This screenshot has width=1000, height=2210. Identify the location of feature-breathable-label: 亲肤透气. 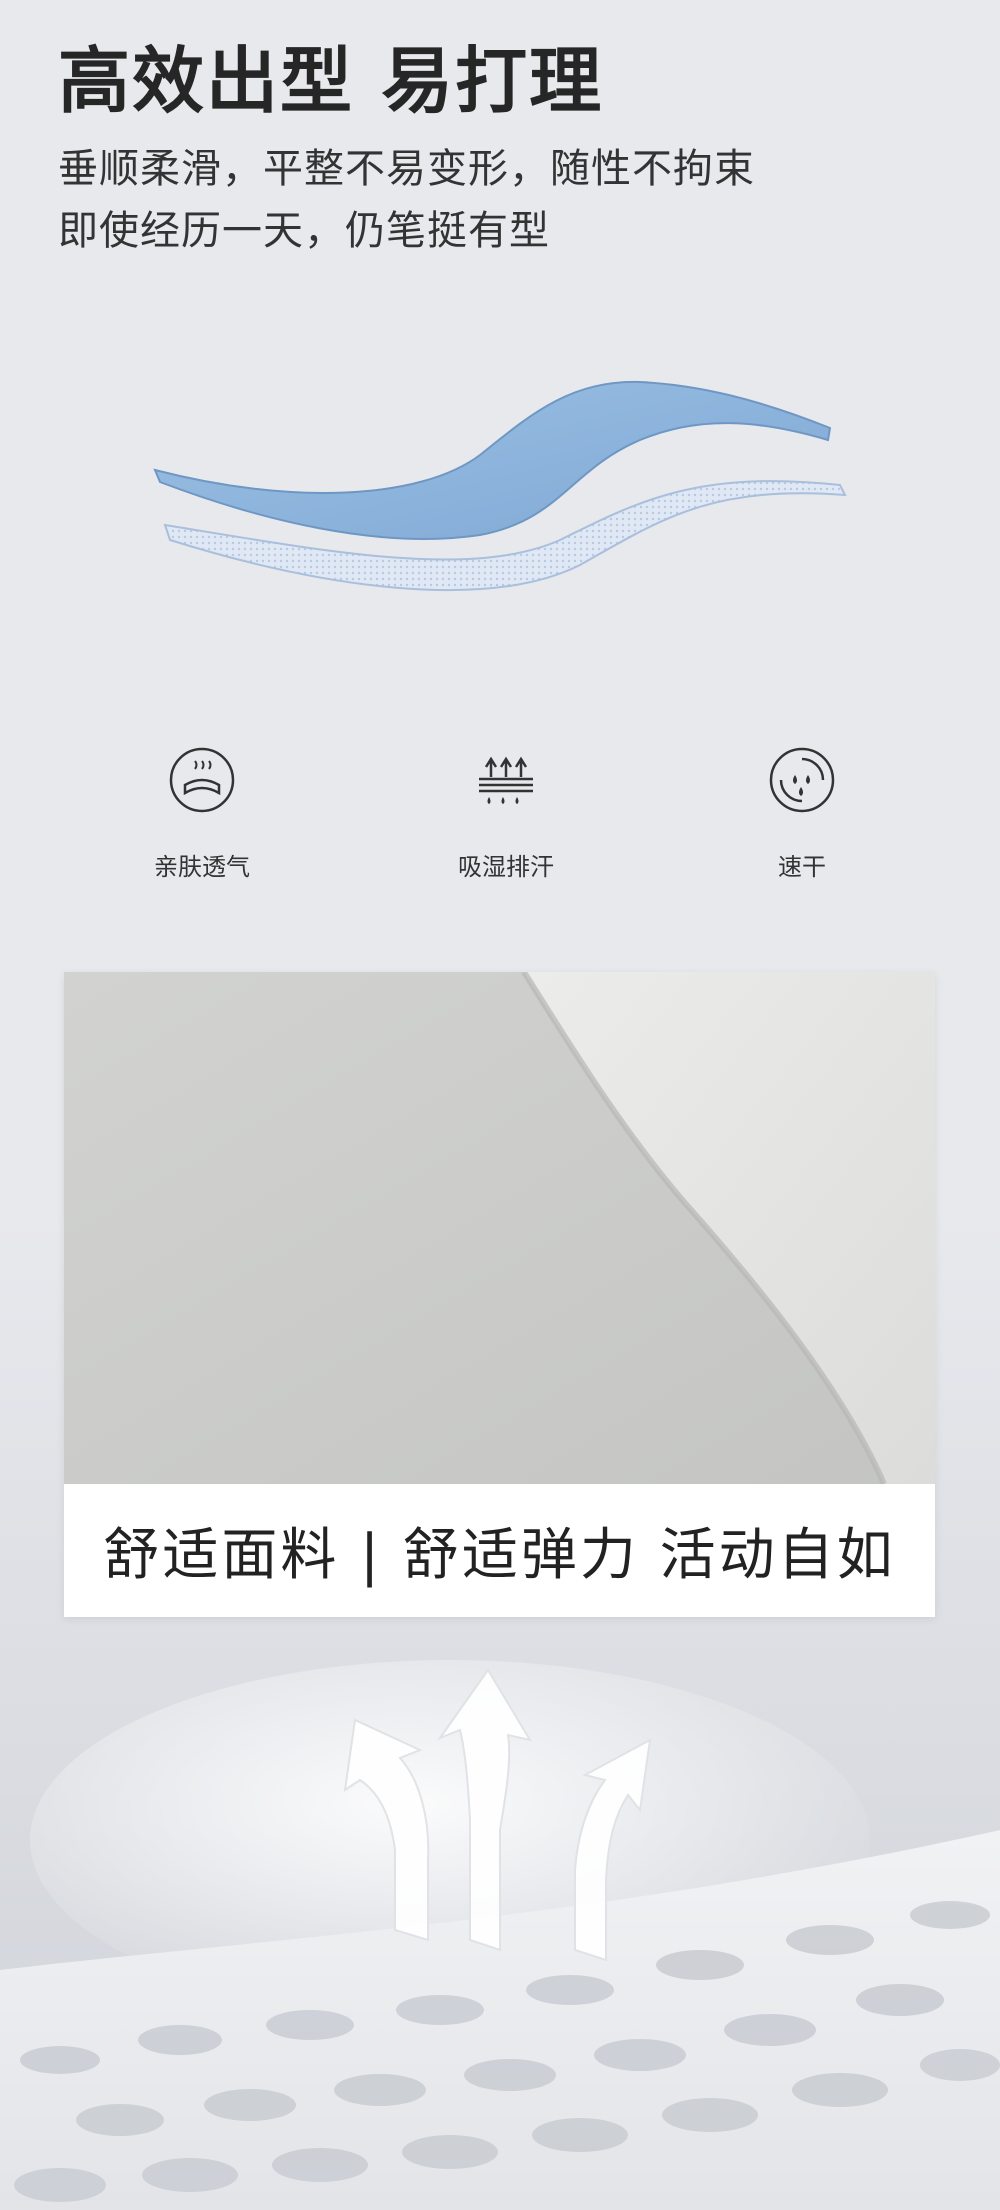
(202, 867).